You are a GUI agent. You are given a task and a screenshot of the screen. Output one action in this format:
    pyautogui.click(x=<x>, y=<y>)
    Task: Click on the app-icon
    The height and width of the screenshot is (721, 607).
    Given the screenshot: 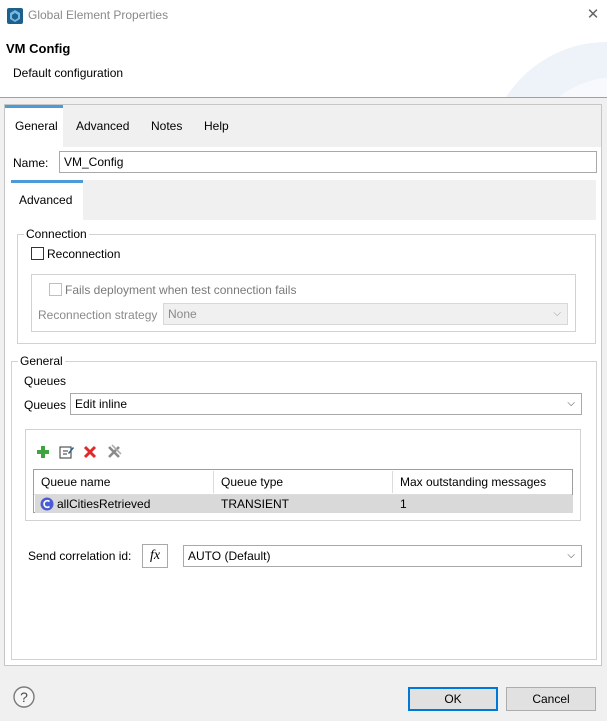 What is the action you would take?
    pyautogui.click(x=15, y=16)
    